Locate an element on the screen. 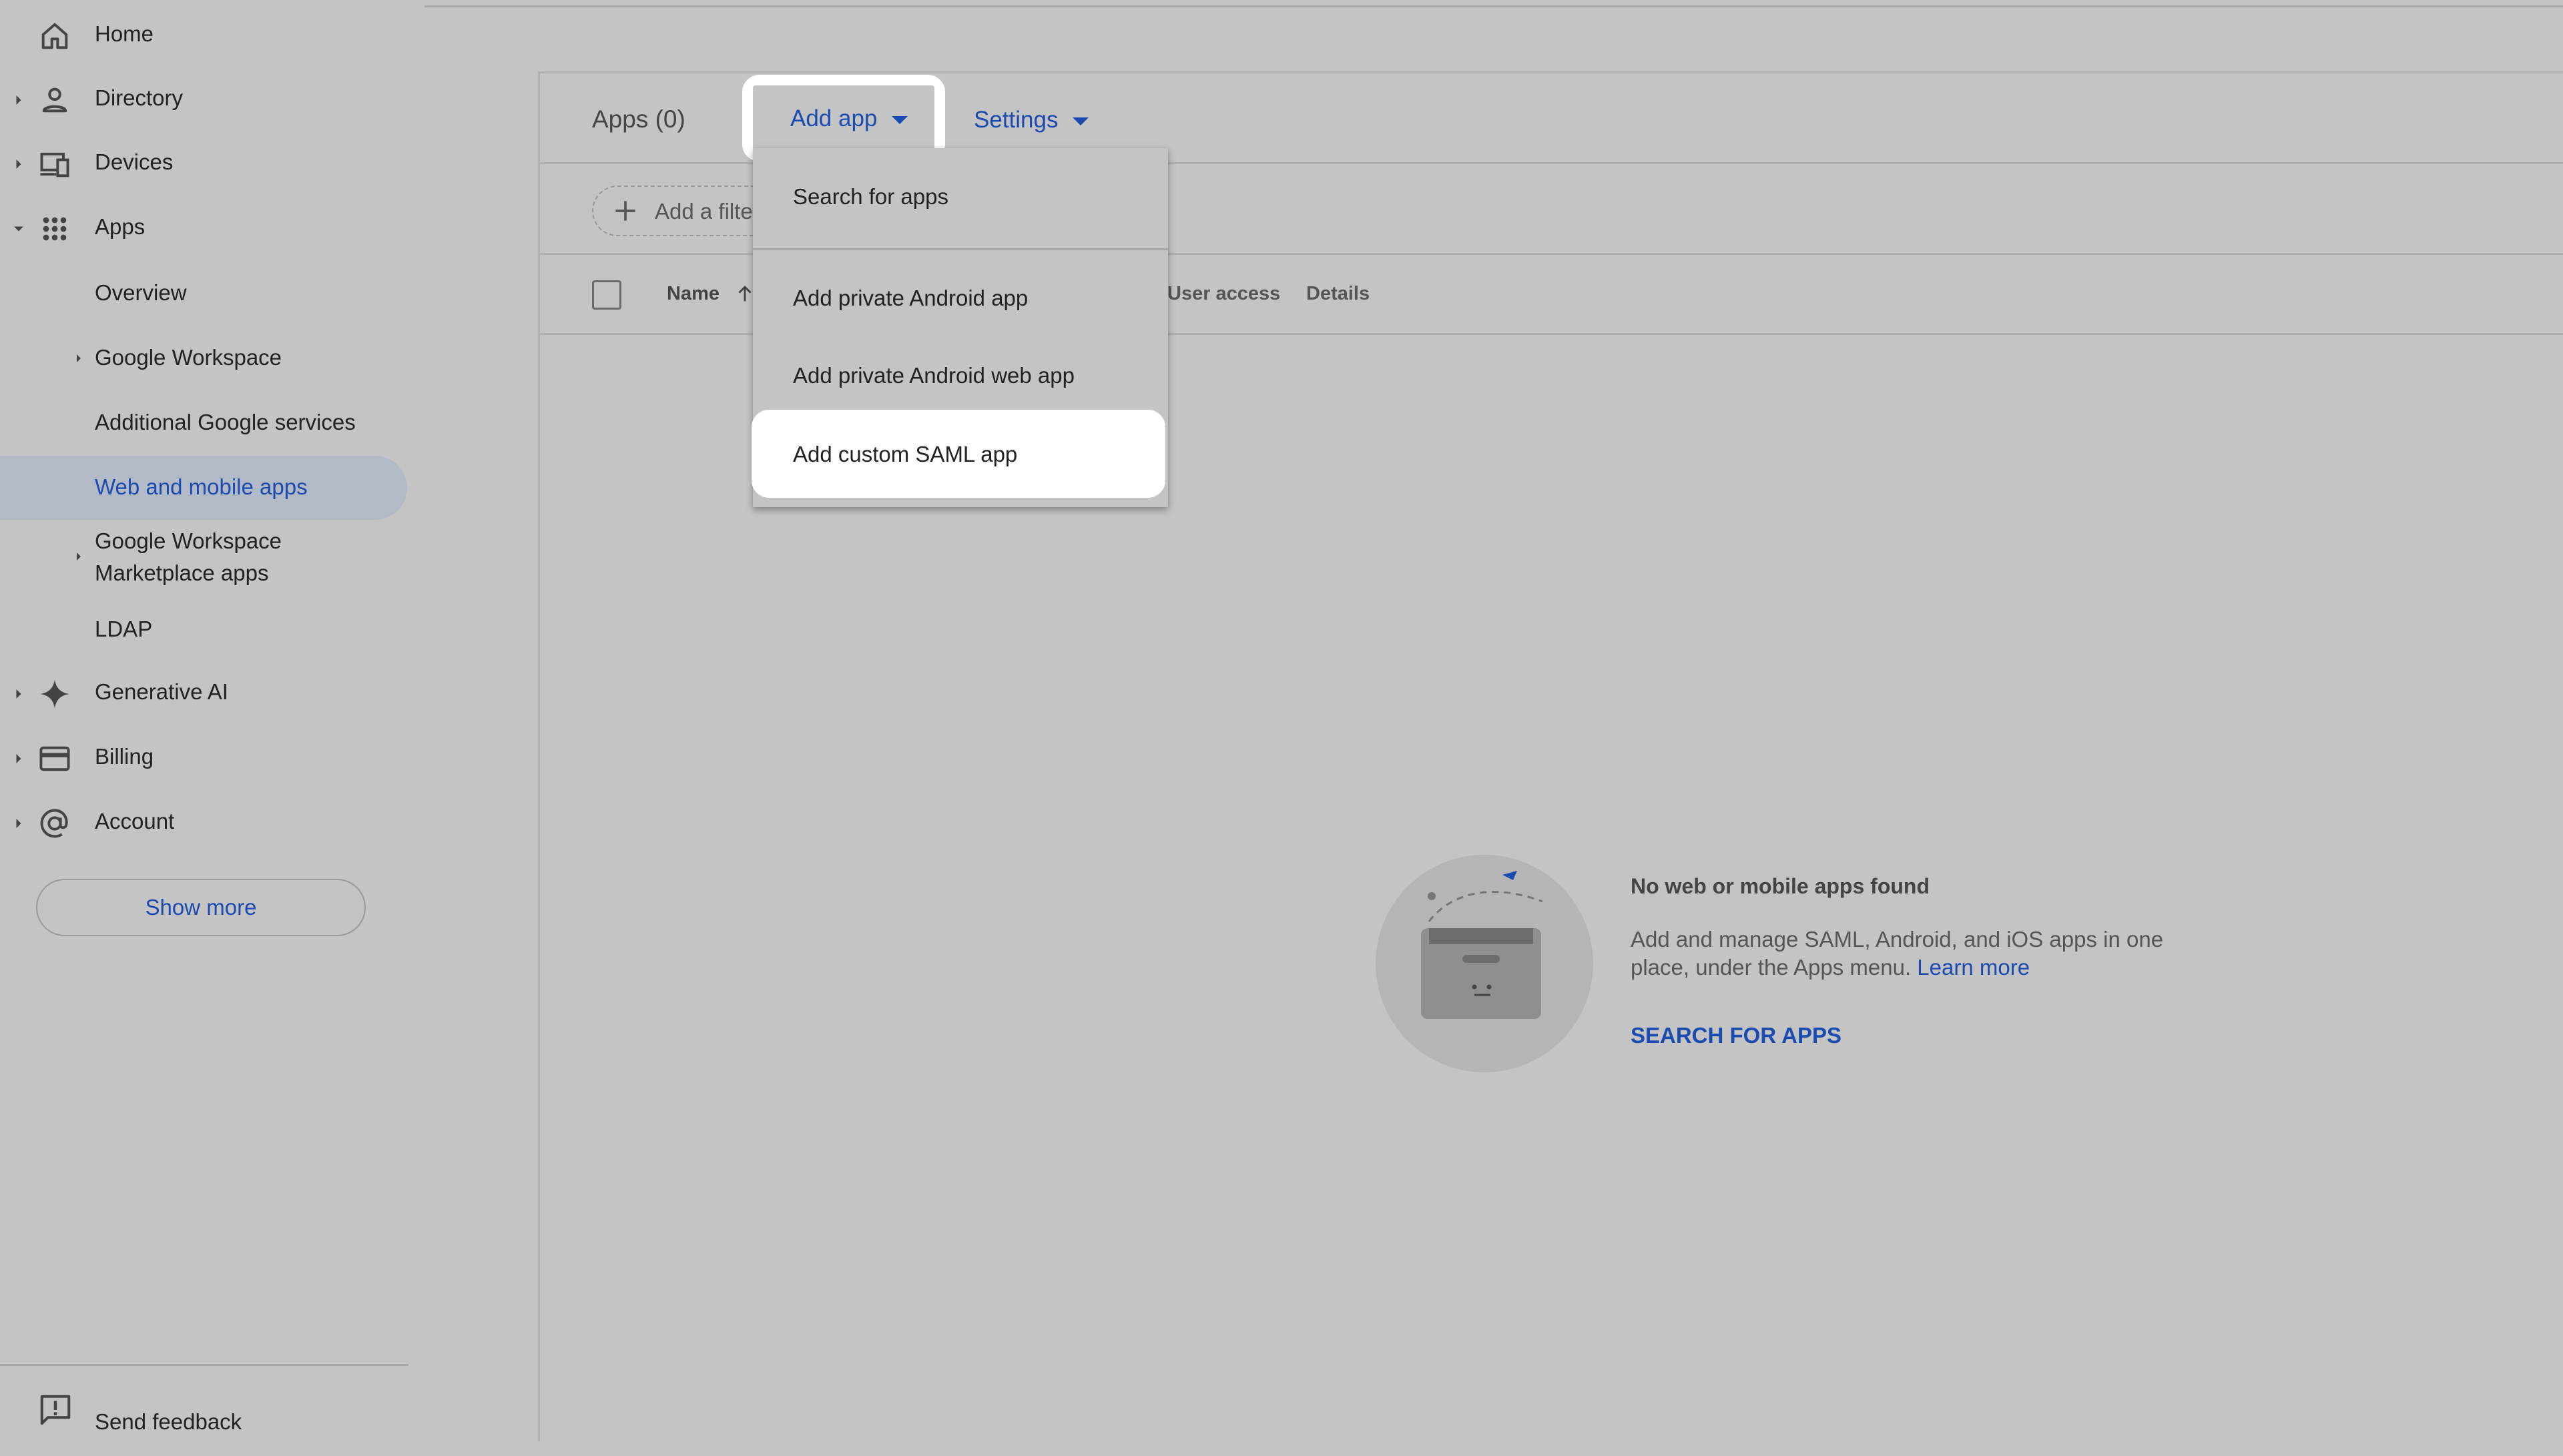 The height and width of the screenshot is (1456, 2563). at-sign-icon is located at coordinates (54, 823).